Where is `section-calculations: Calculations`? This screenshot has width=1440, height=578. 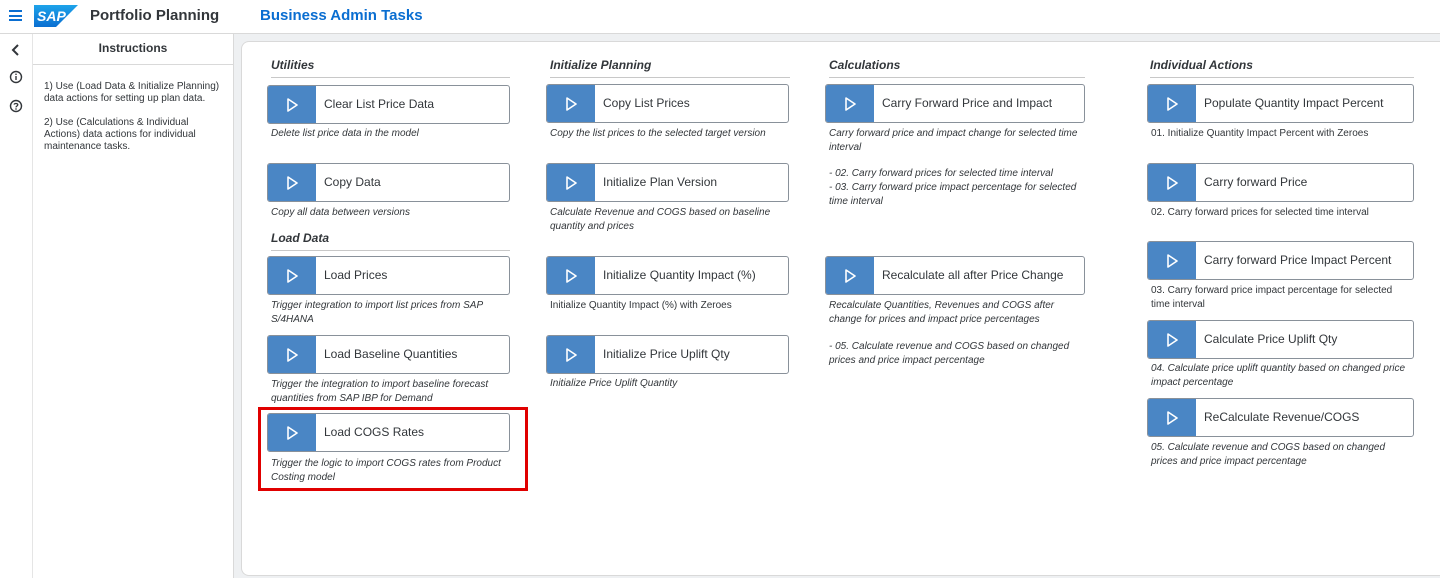 section-calculations: Calculations is located at coordinates (957, 68).